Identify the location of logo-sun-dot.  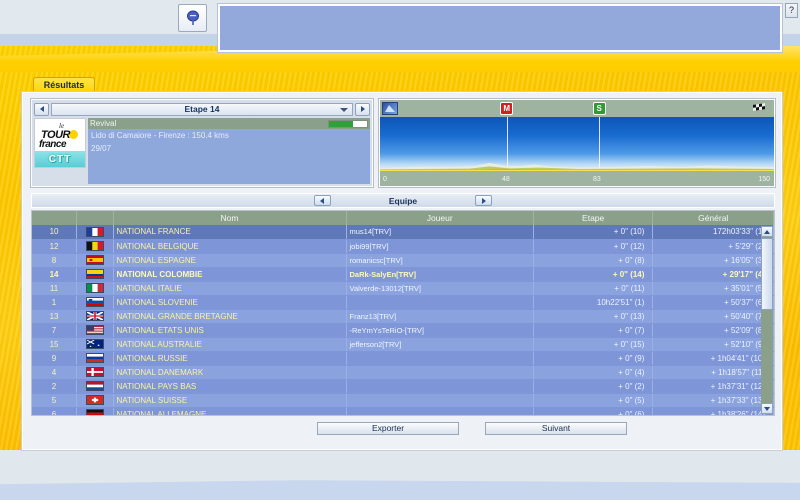
(73, 134).